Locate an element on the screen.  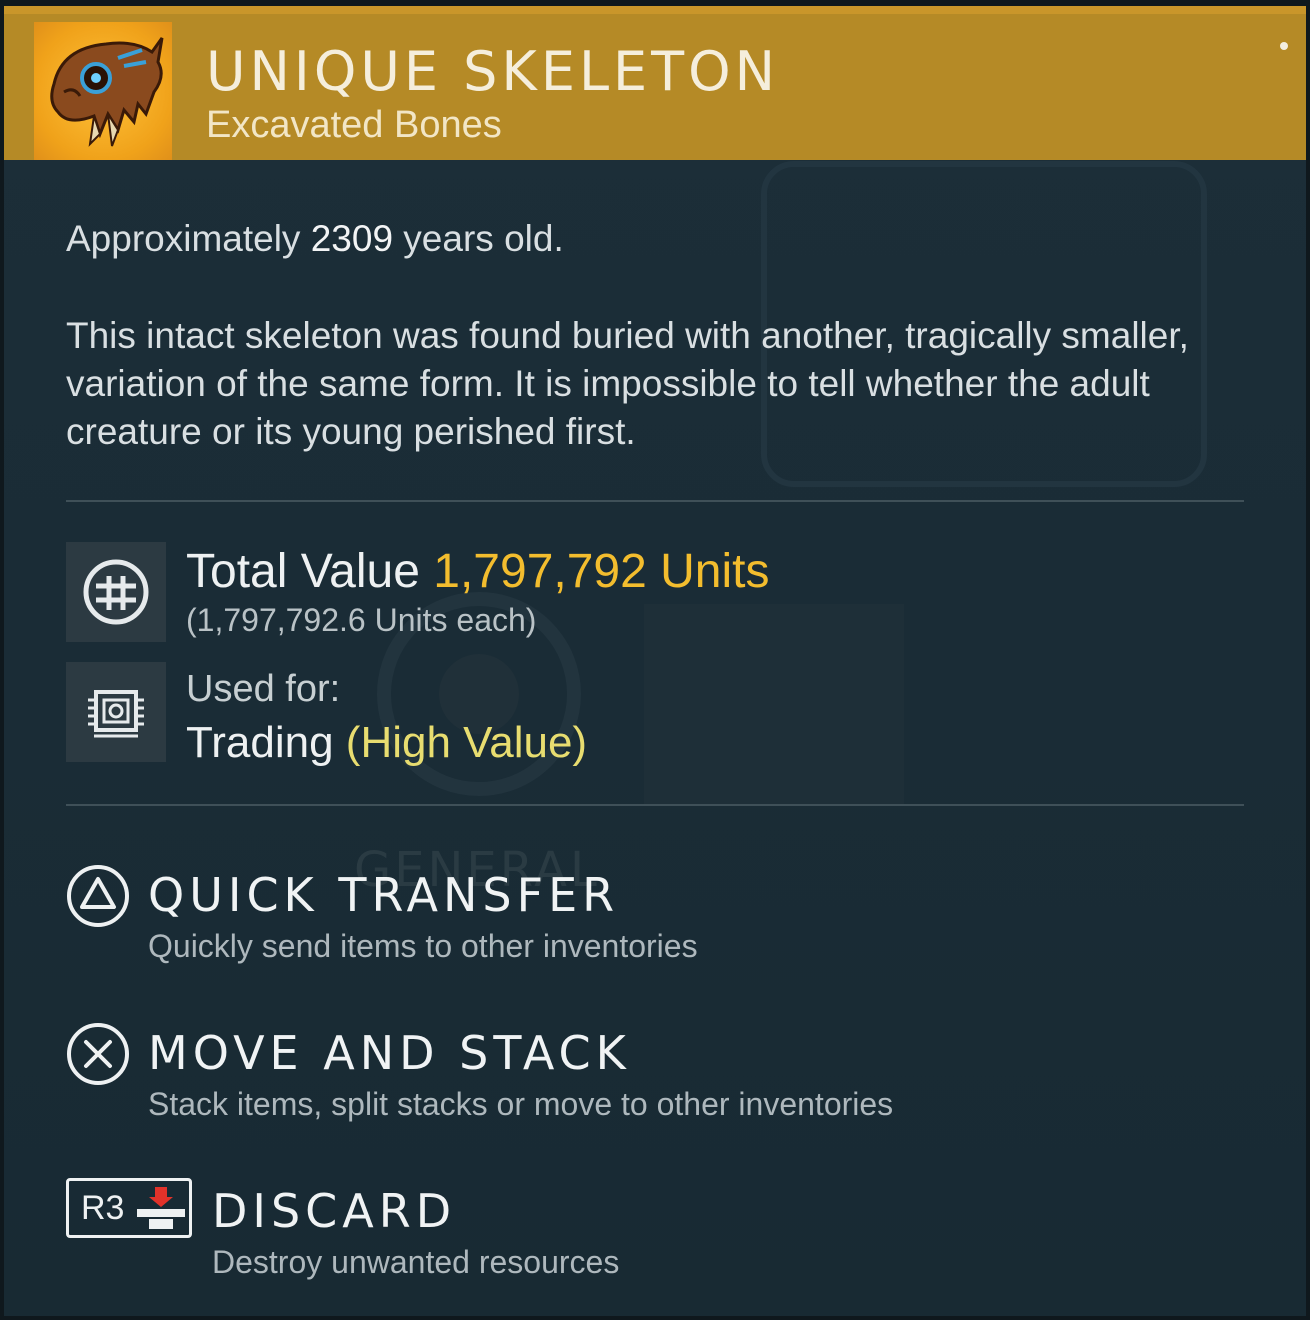
skull-icon is located at coordinates (103, 91).